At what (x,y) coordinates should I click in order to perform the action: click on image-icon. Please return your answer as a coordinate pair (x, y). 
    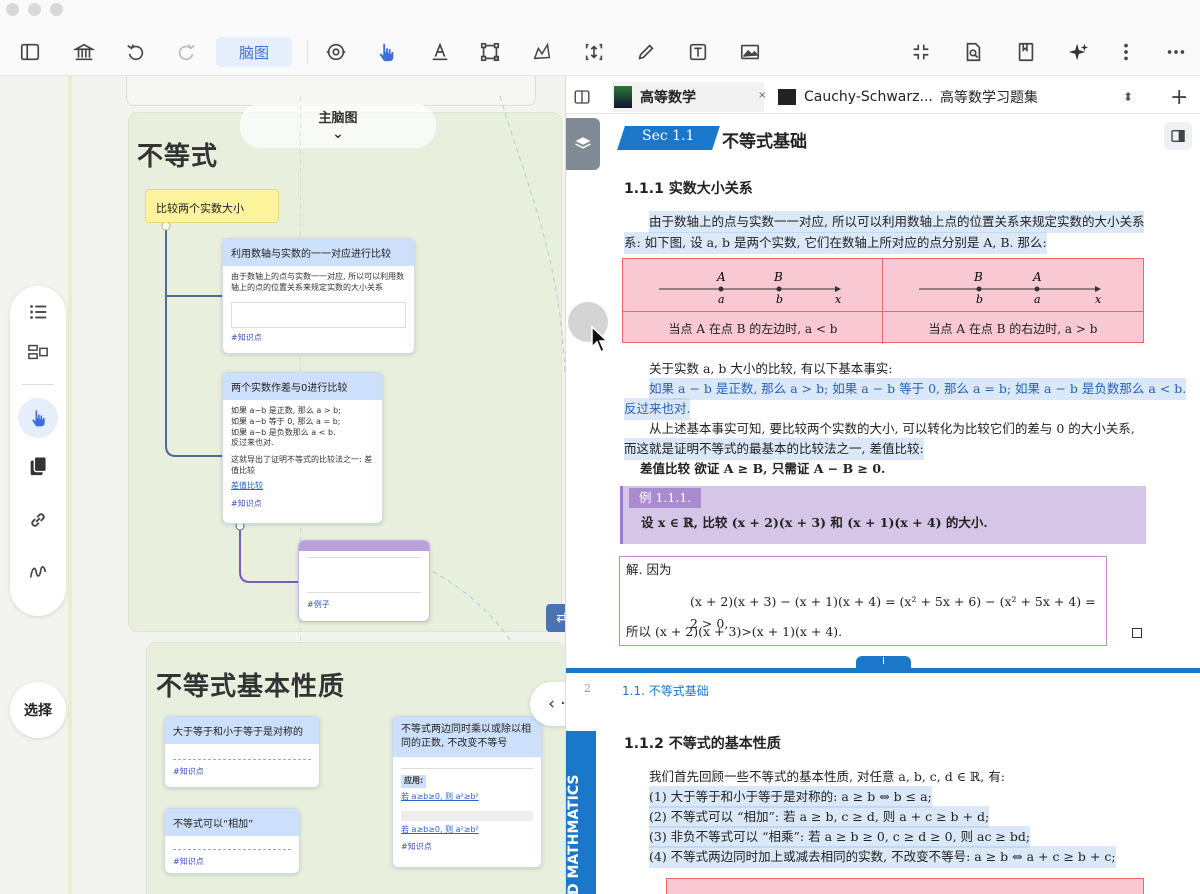
    Looking at the image, I should click on (750, 52).